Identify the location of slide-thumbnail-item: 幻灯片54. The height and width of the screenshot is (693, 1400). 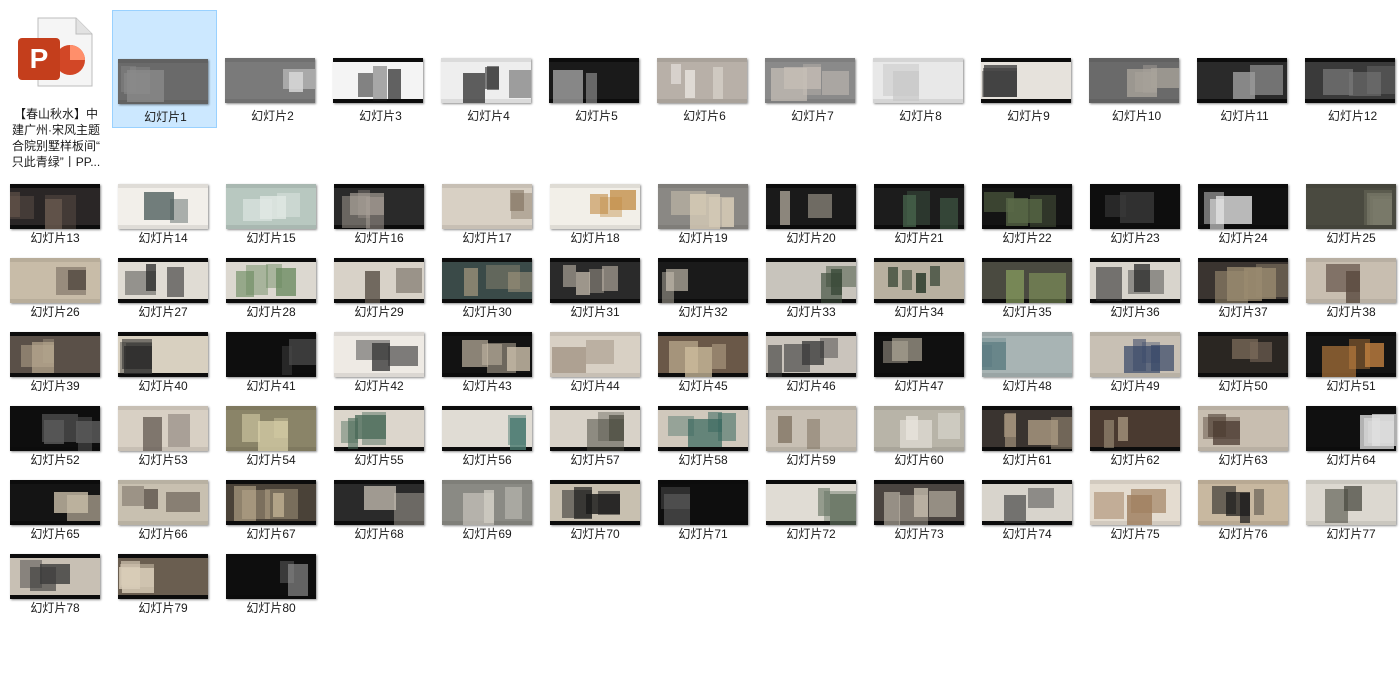
(271, 431).